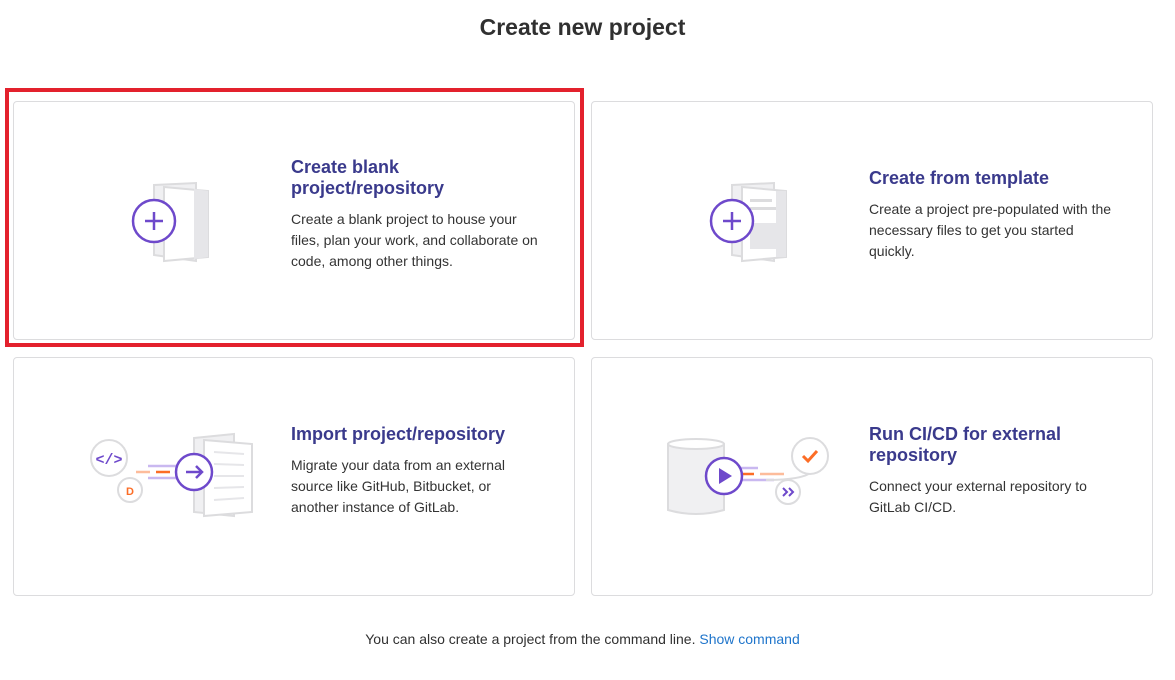 This screenshot has width=1175, height=680. What do you see at coordinates (748, 476) in the screenshot?
I see `cicd-illustration-icon` at bounding box center [748, 476].